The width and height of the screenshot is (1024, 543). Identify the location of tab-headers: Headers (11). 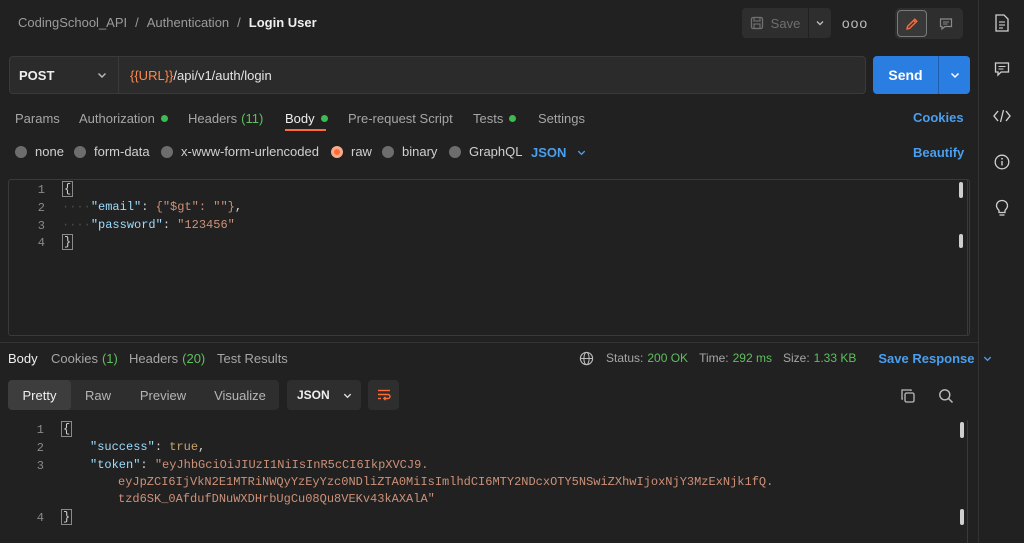
(225, 118).